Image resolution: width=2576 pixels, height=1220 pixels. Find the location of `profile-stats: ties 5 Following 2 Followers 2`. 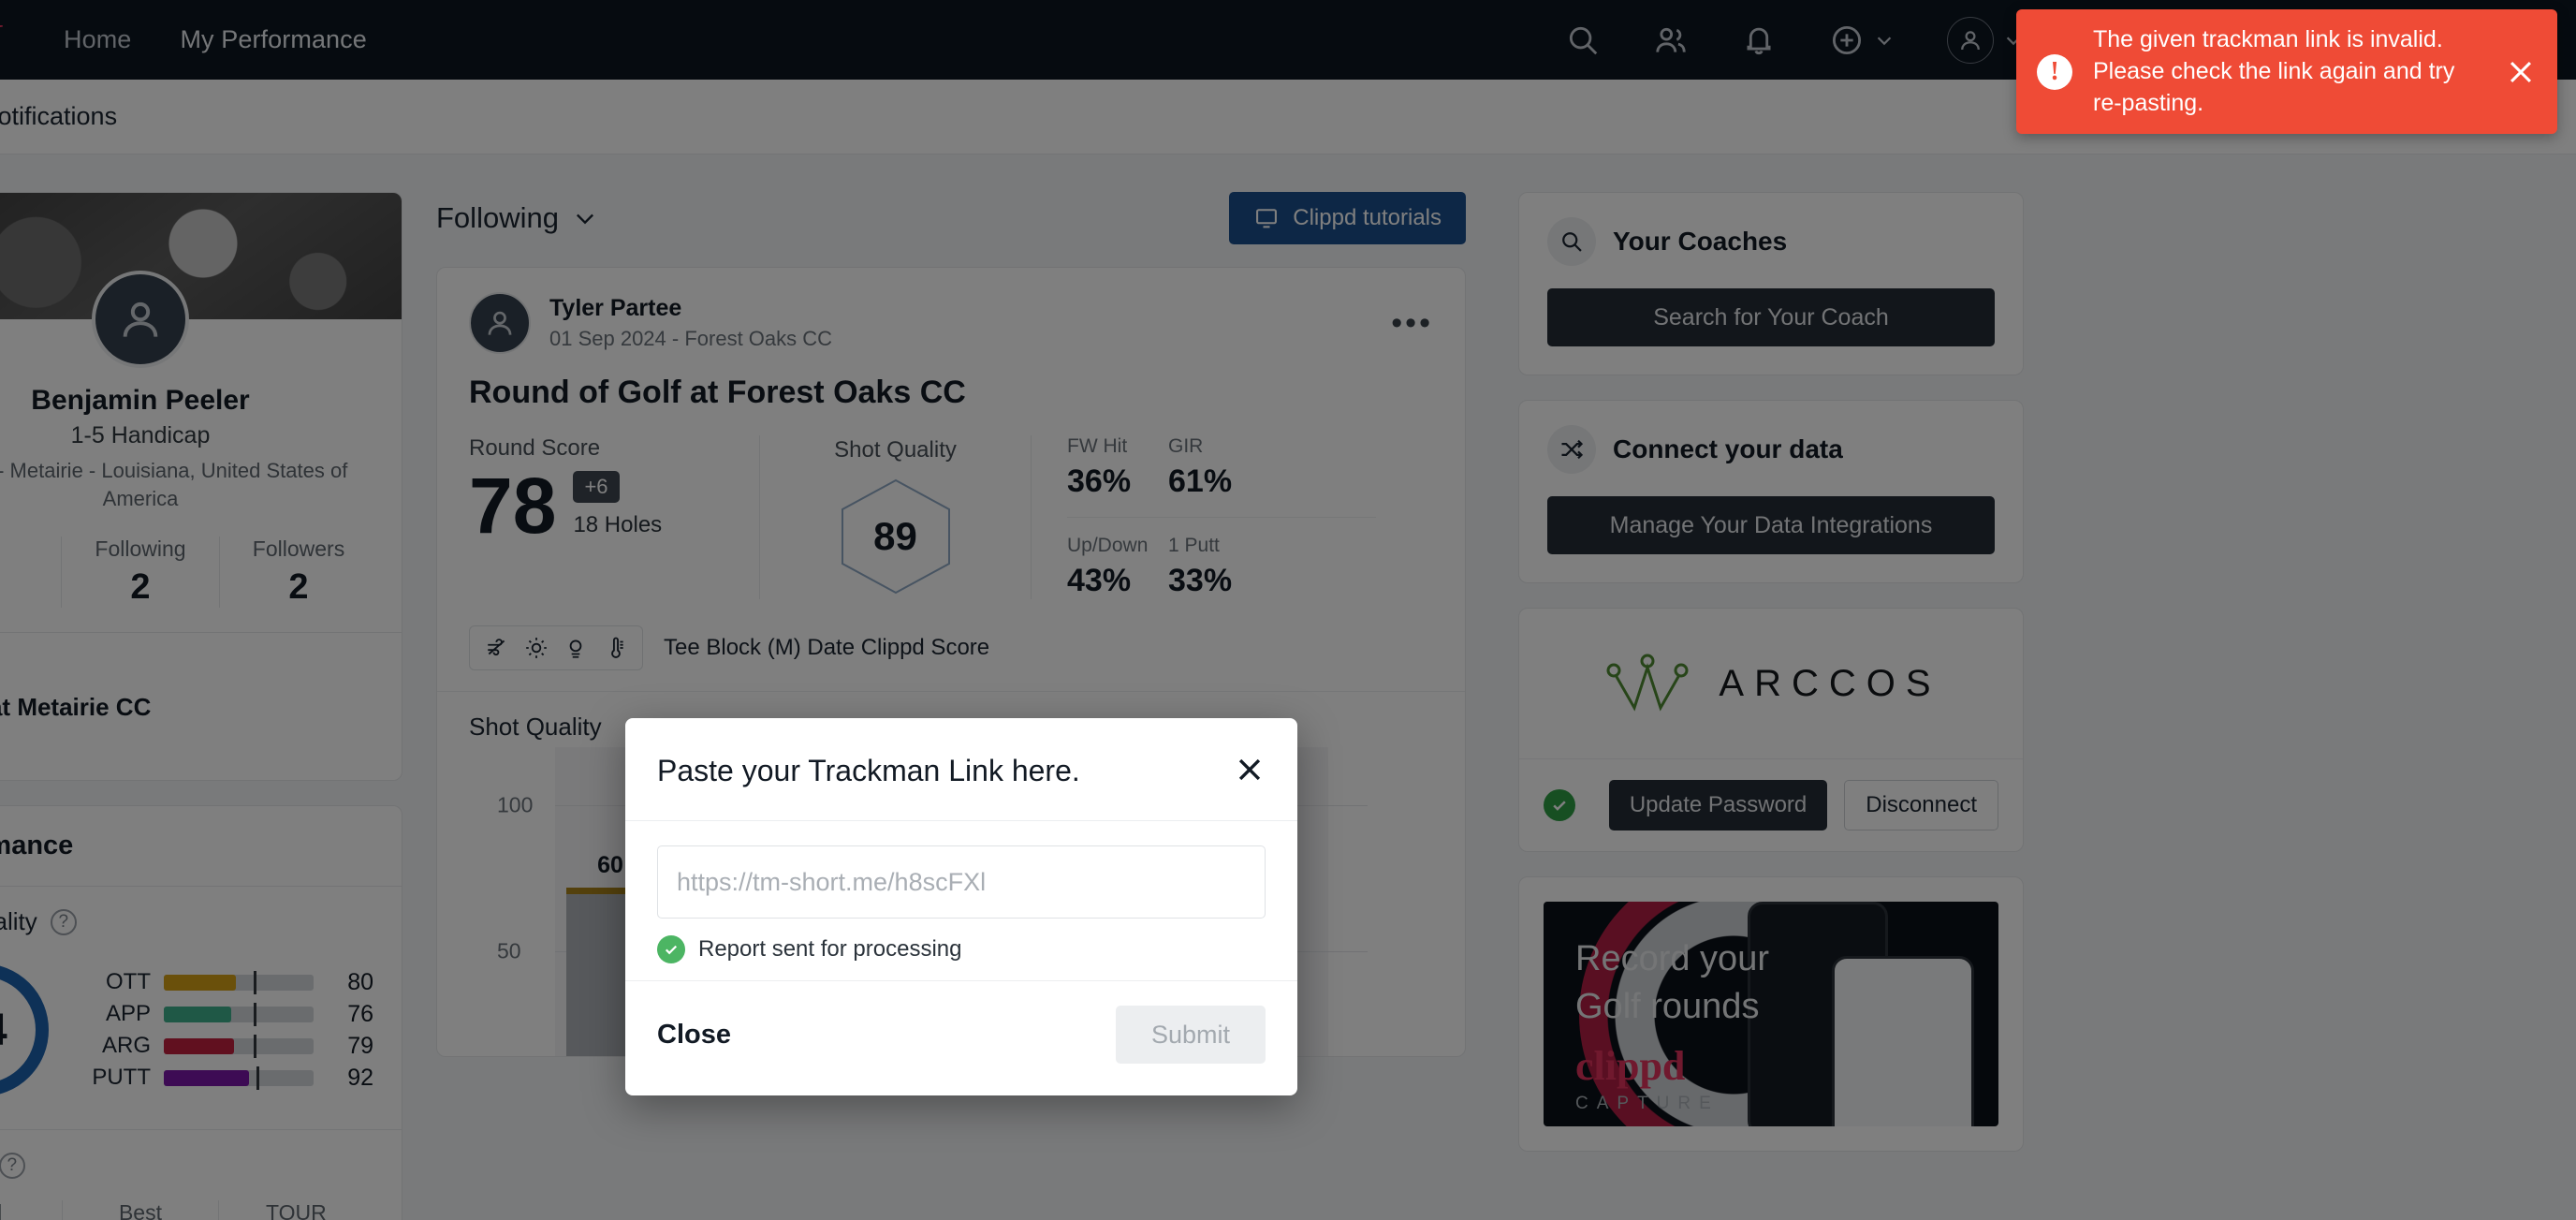

profile-stats: ties 5 Following 2 Followers 2 is located at coordinates (188, 584).